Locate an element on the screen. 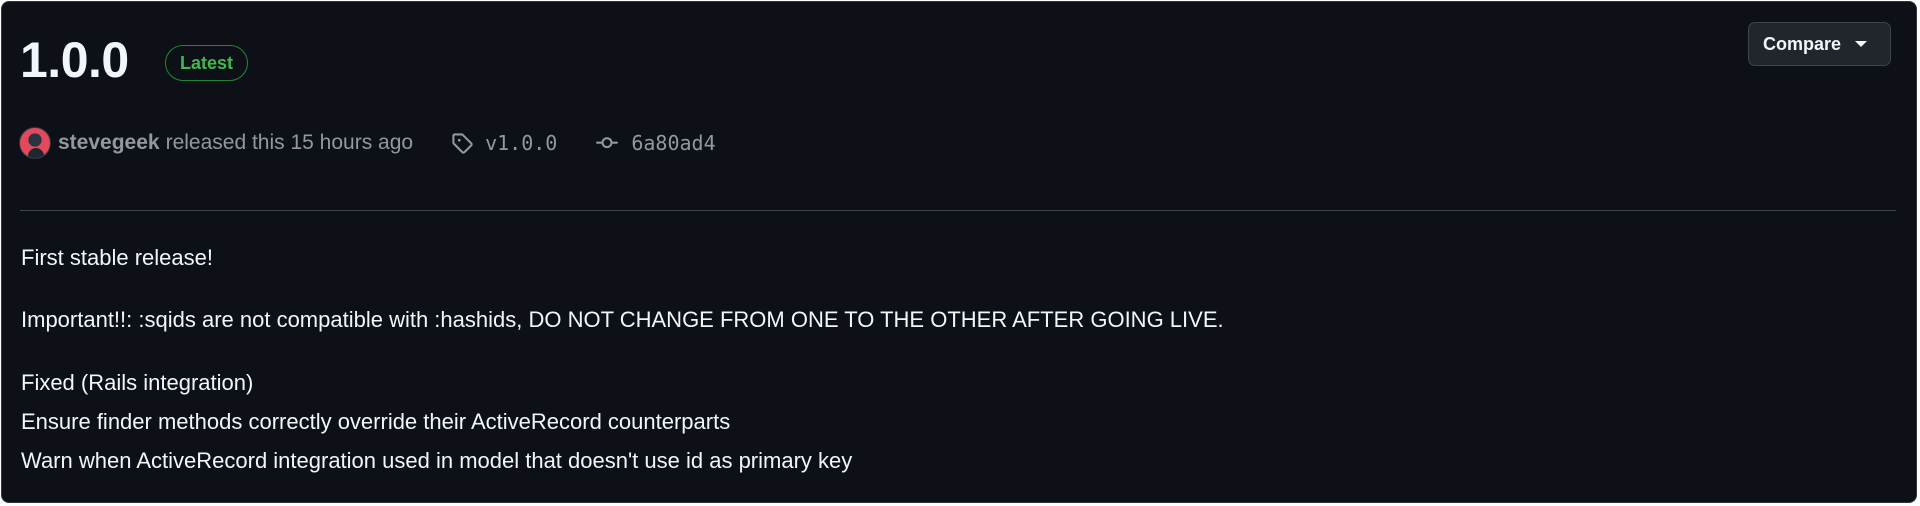  latest-badge: Latest is located at coordinates (207, 63).